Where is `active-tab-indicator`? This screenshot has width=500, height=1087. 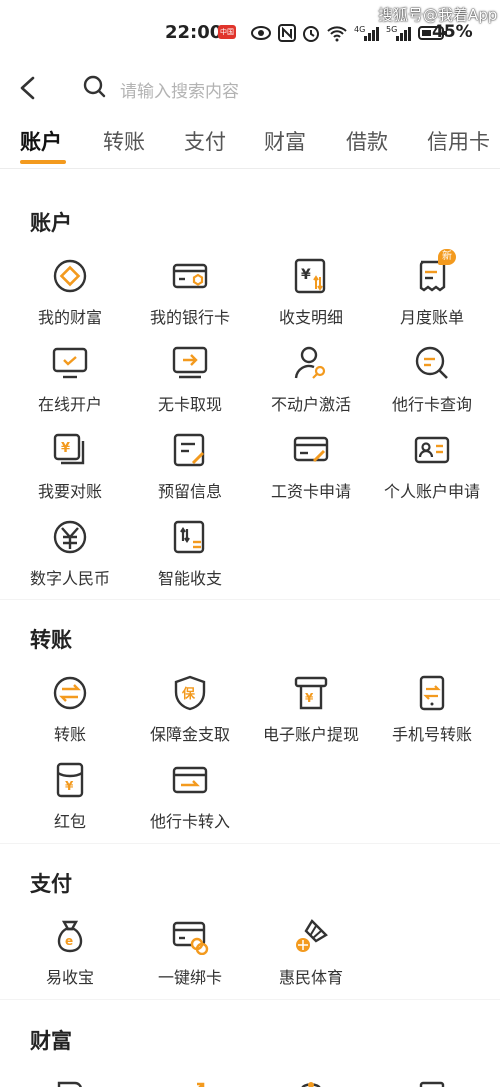
active-tab-indicator is located at coordinates (43, 162).